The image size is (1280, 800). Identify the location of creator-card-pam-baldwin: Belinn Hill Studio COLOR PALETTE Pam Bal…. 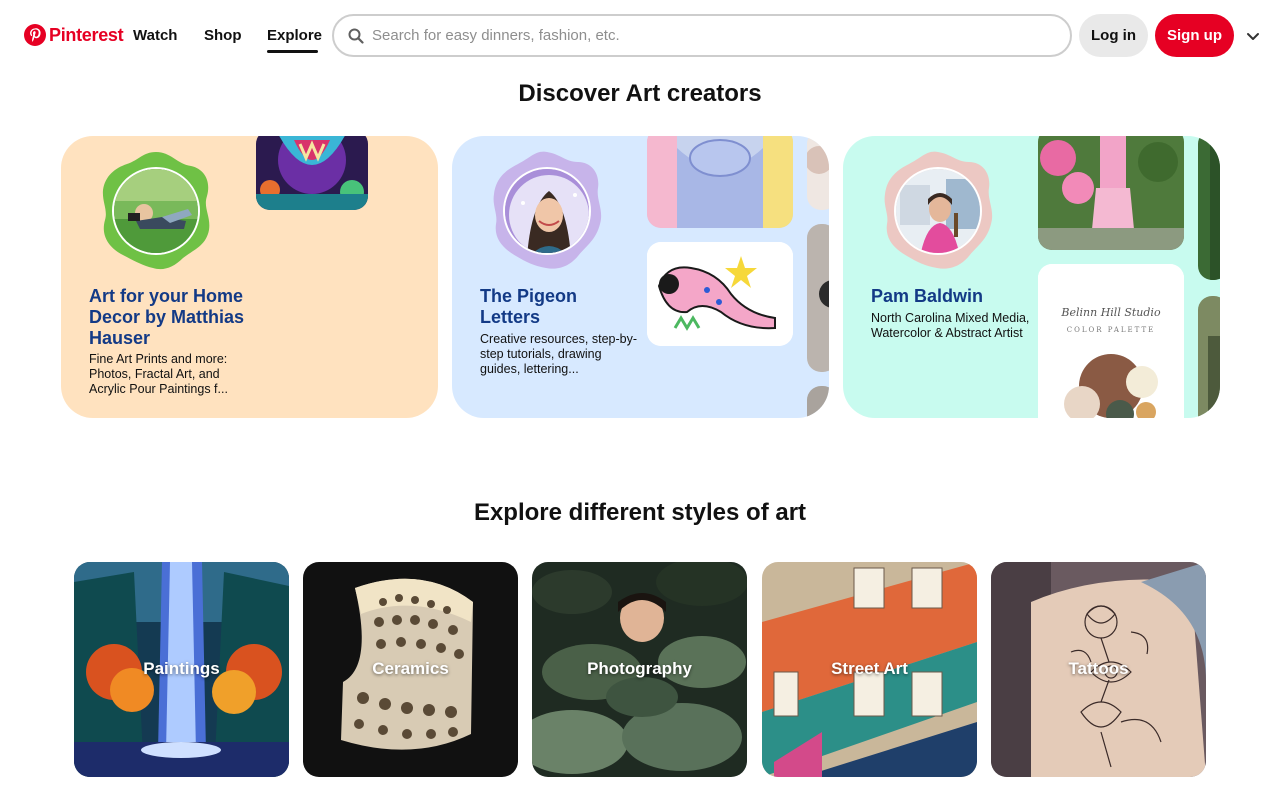
(1031, 277).